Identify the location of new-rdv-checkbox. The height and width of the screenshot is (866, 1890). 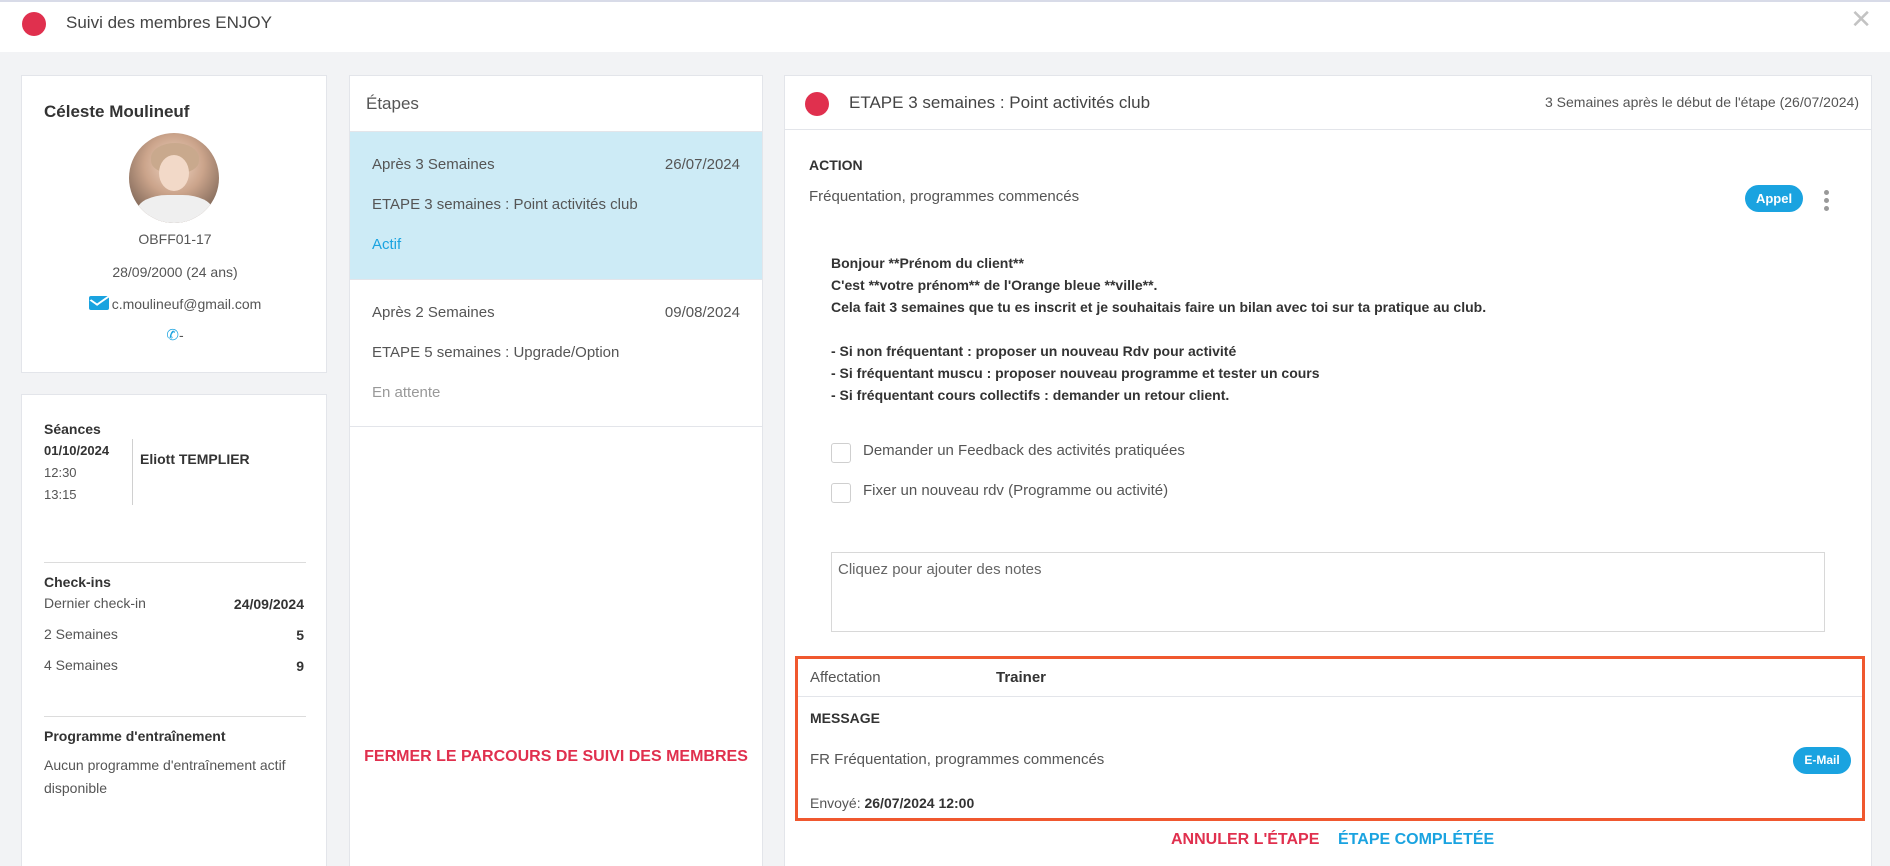
(841, 493).